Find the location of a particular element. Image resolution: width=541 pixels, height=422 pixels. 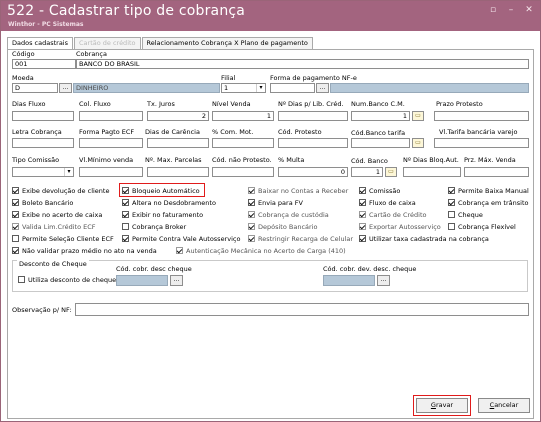

dias-lib-credito-label: Nº Dias p/ Lib. Créd. is located at coordinates (311, 104).